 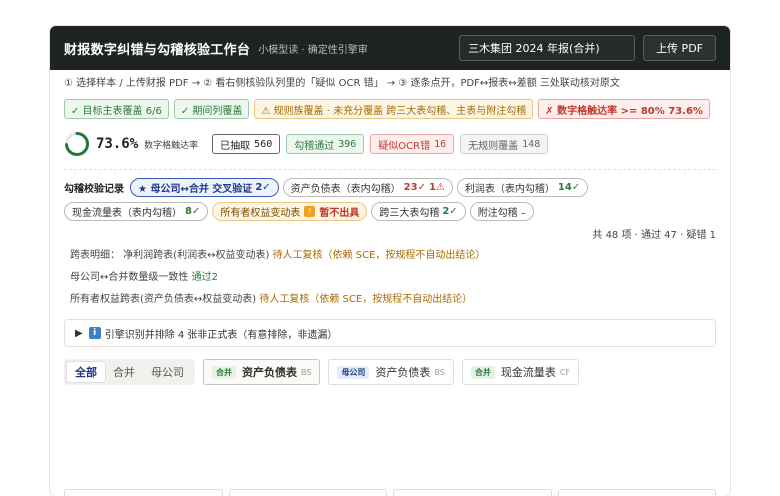 What do you see at coordinates (367, 187) in the screenshot?
I see `filter-balance-sheet: 资产负债表（表内勾稽） 23✓ 1⚠` at bounding box center [367, 187].